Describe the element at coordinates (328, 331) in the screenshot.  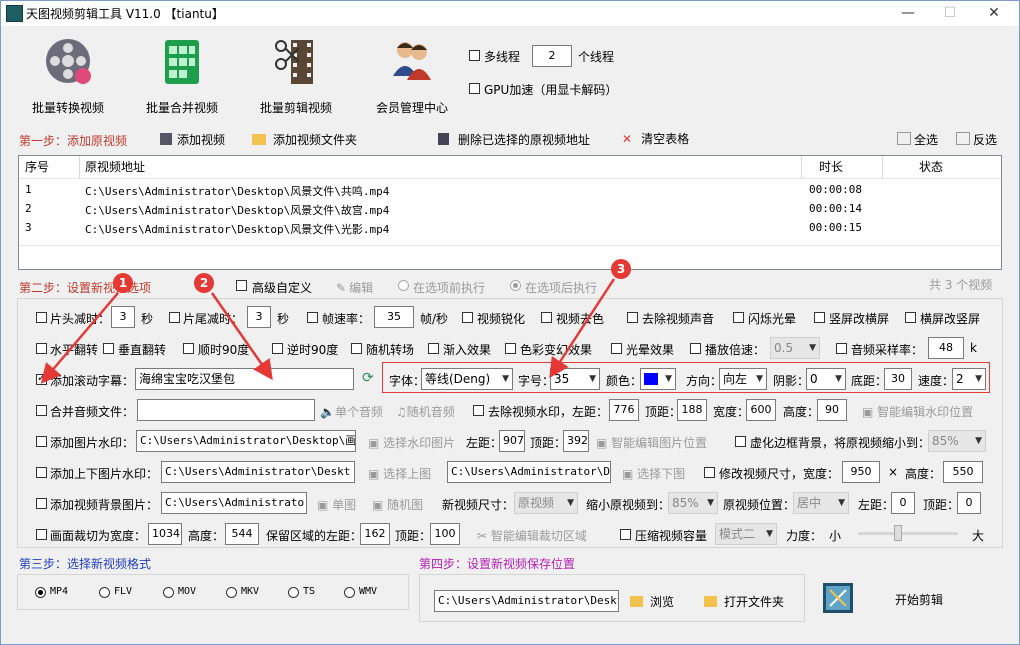
I see `annotation-arrows` at that location.